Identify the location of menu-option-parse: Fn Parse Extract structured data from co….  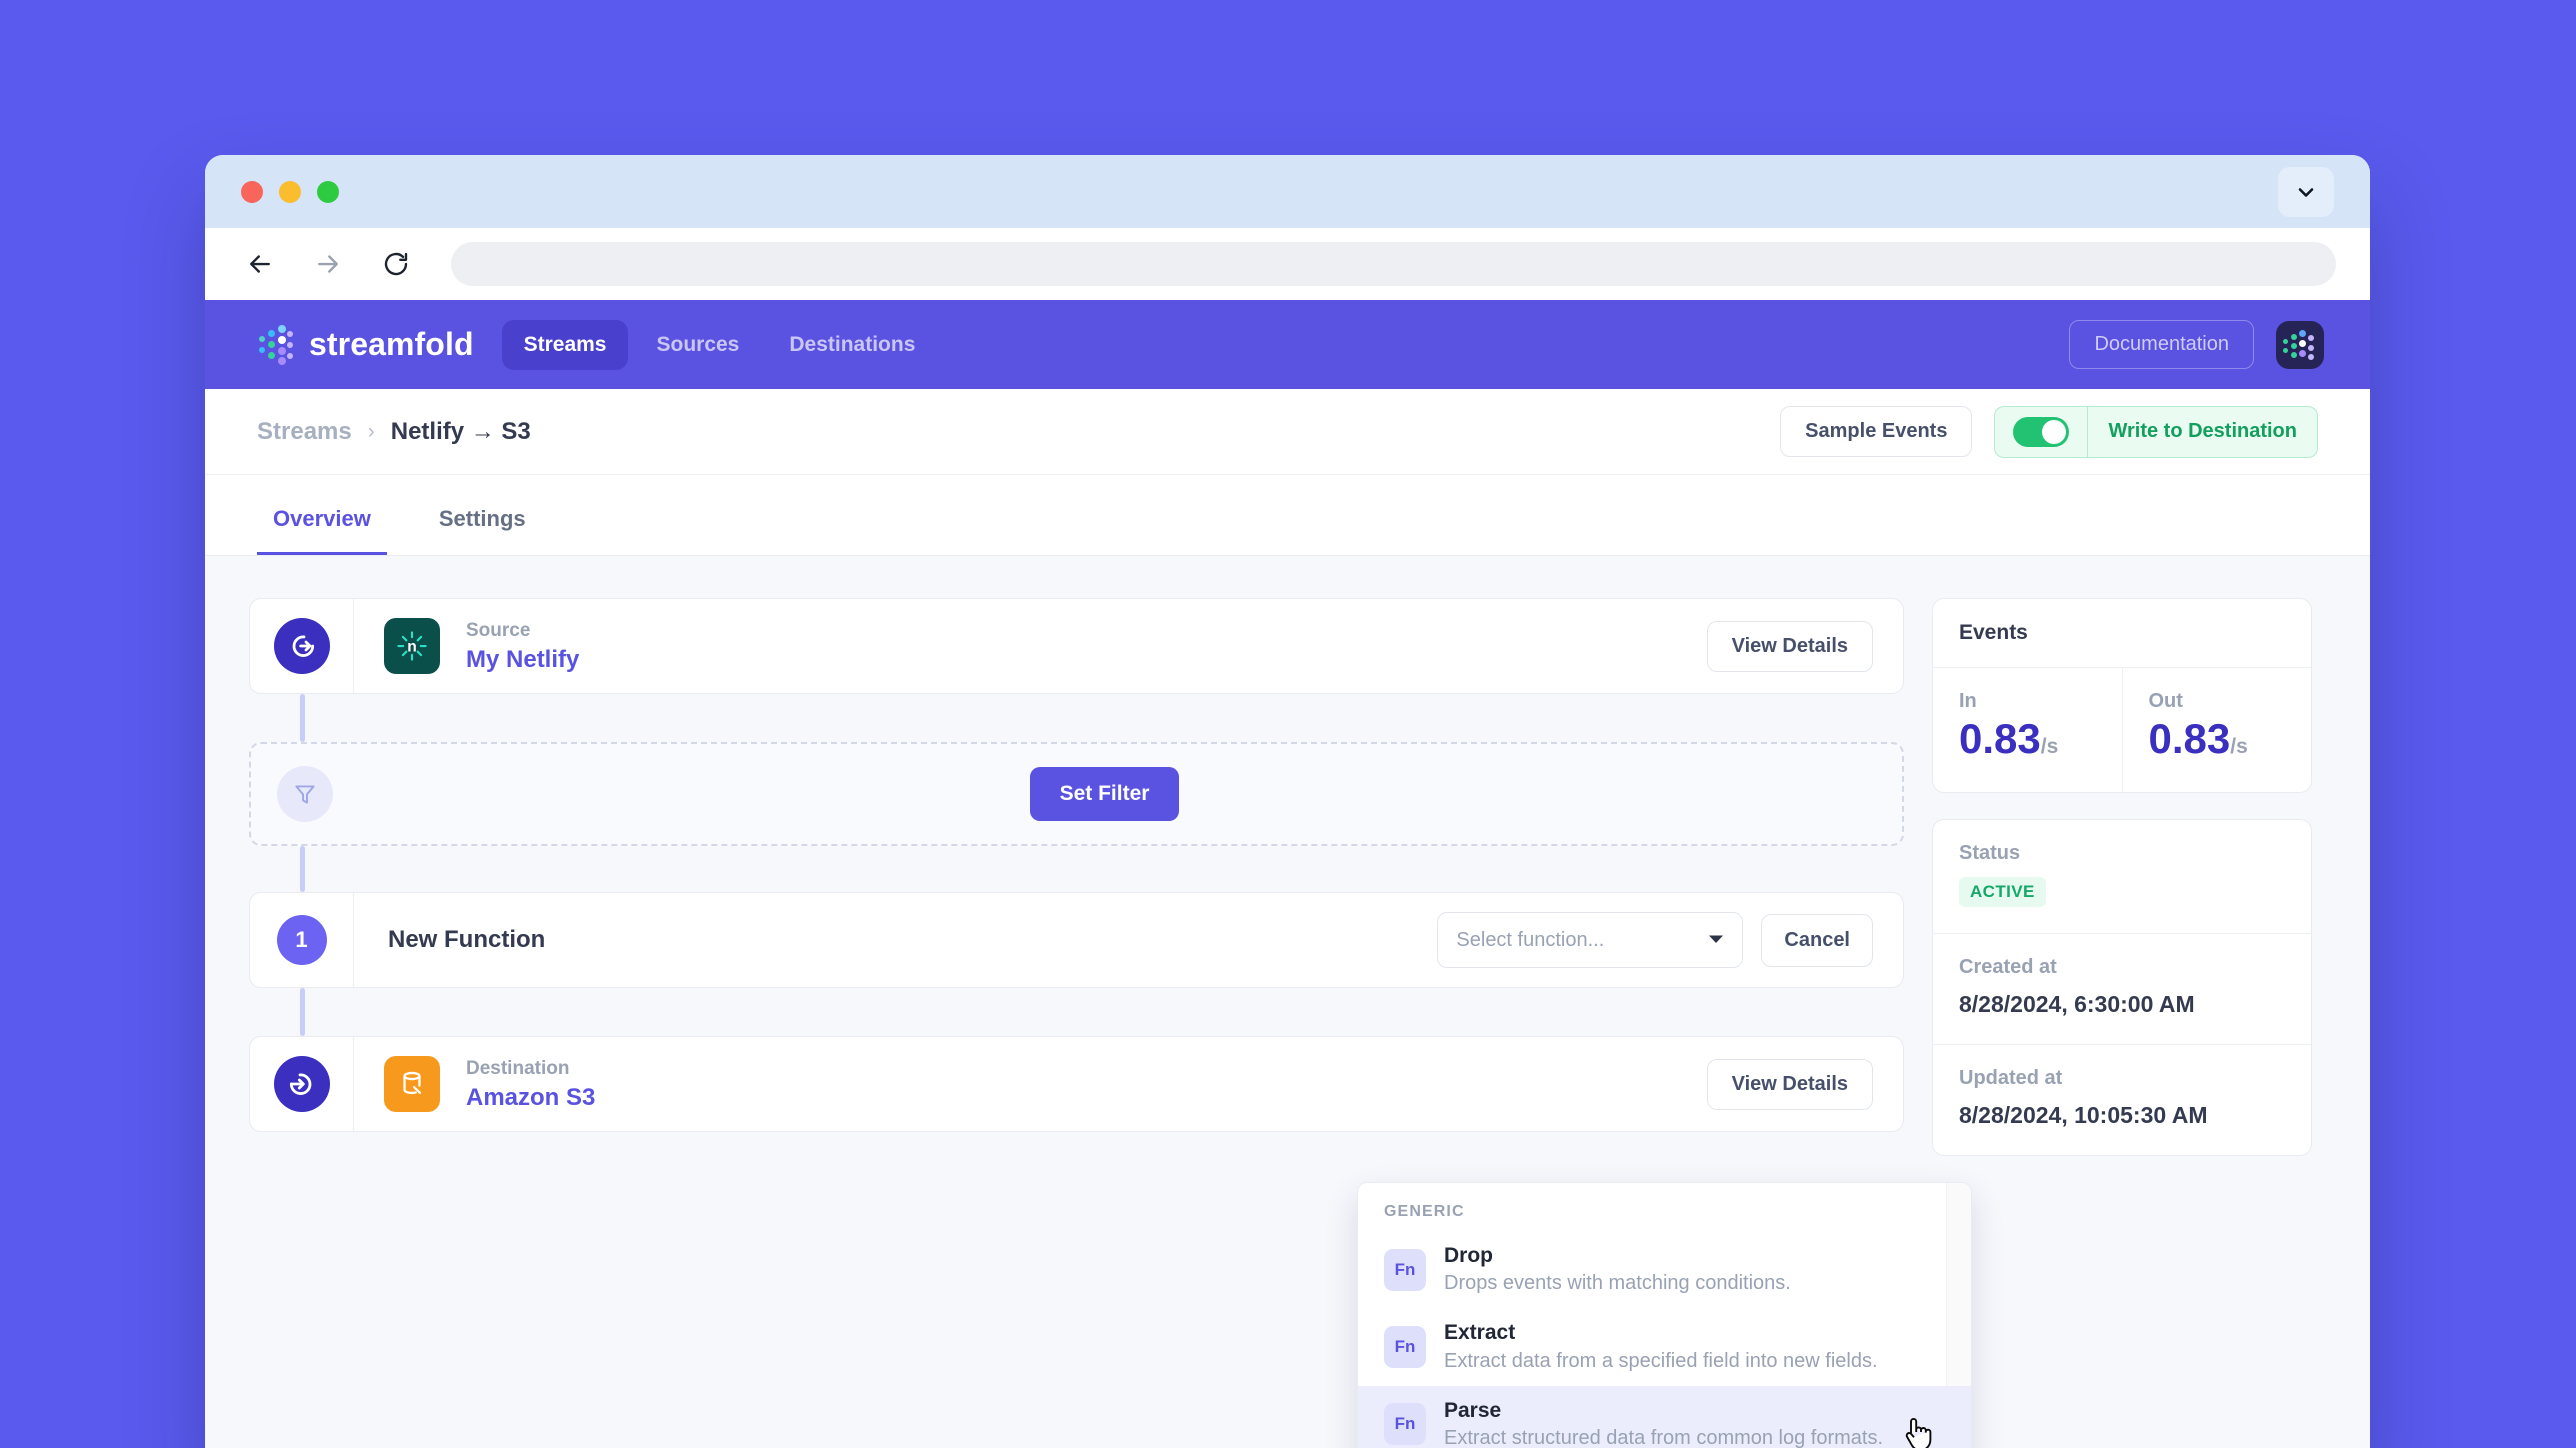
(1664, 1416).